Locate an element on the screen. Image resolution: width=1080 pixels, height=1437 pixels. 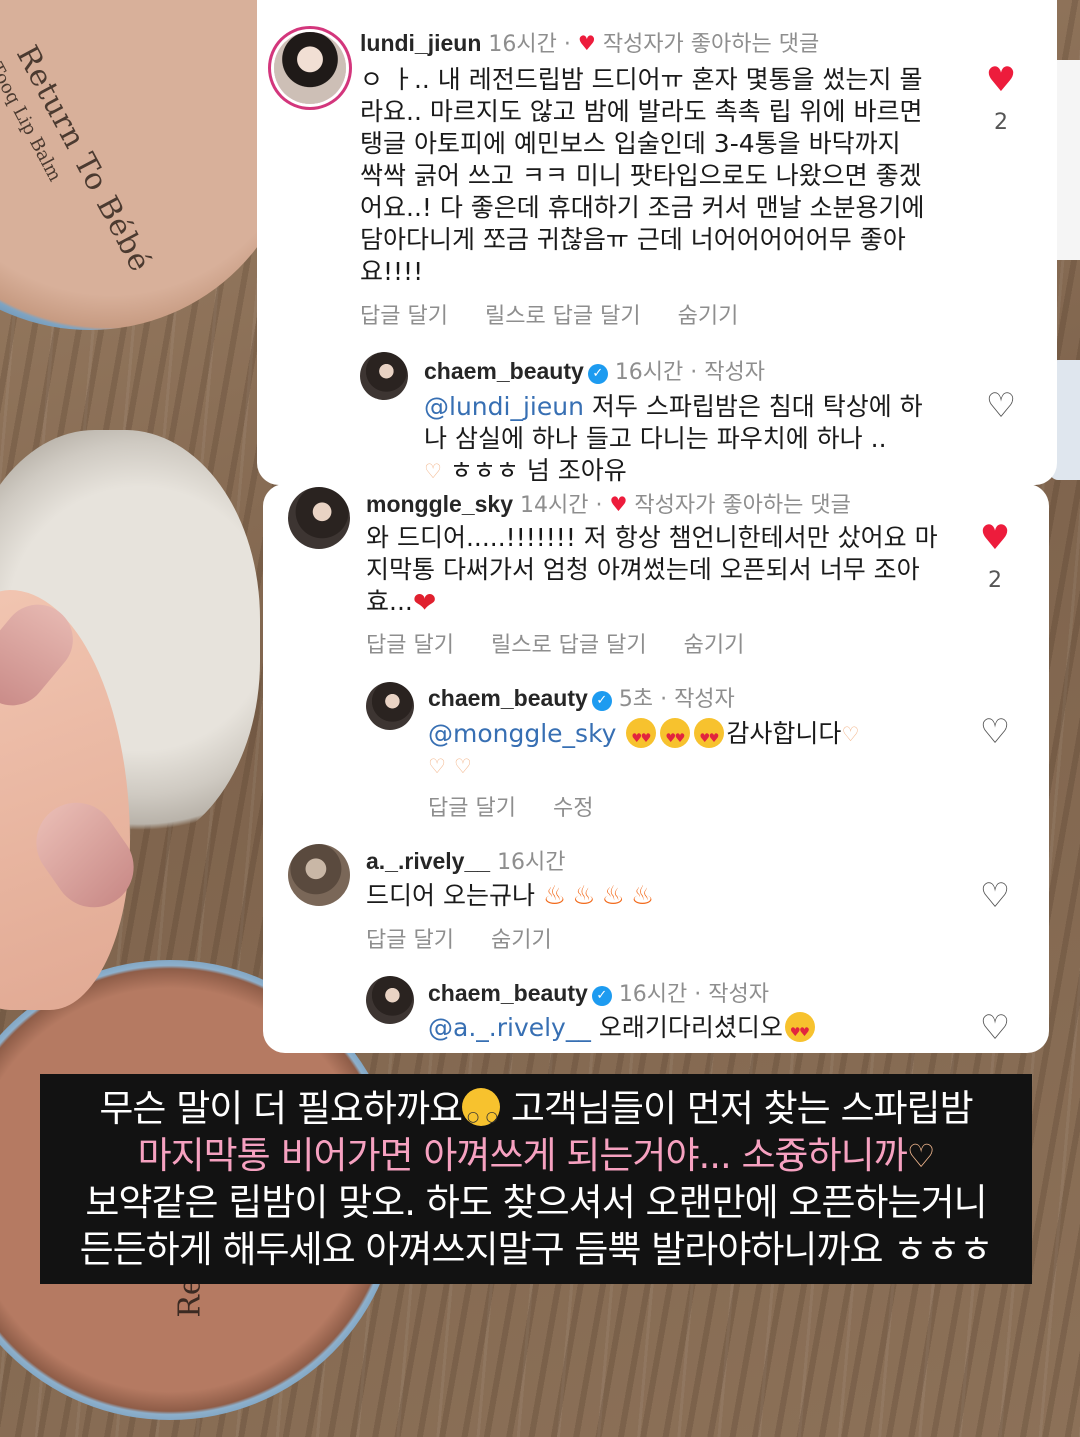
comment-header: chaem_beauty ✓ 5초 · 작성자 is located at coordinates (581, 698).